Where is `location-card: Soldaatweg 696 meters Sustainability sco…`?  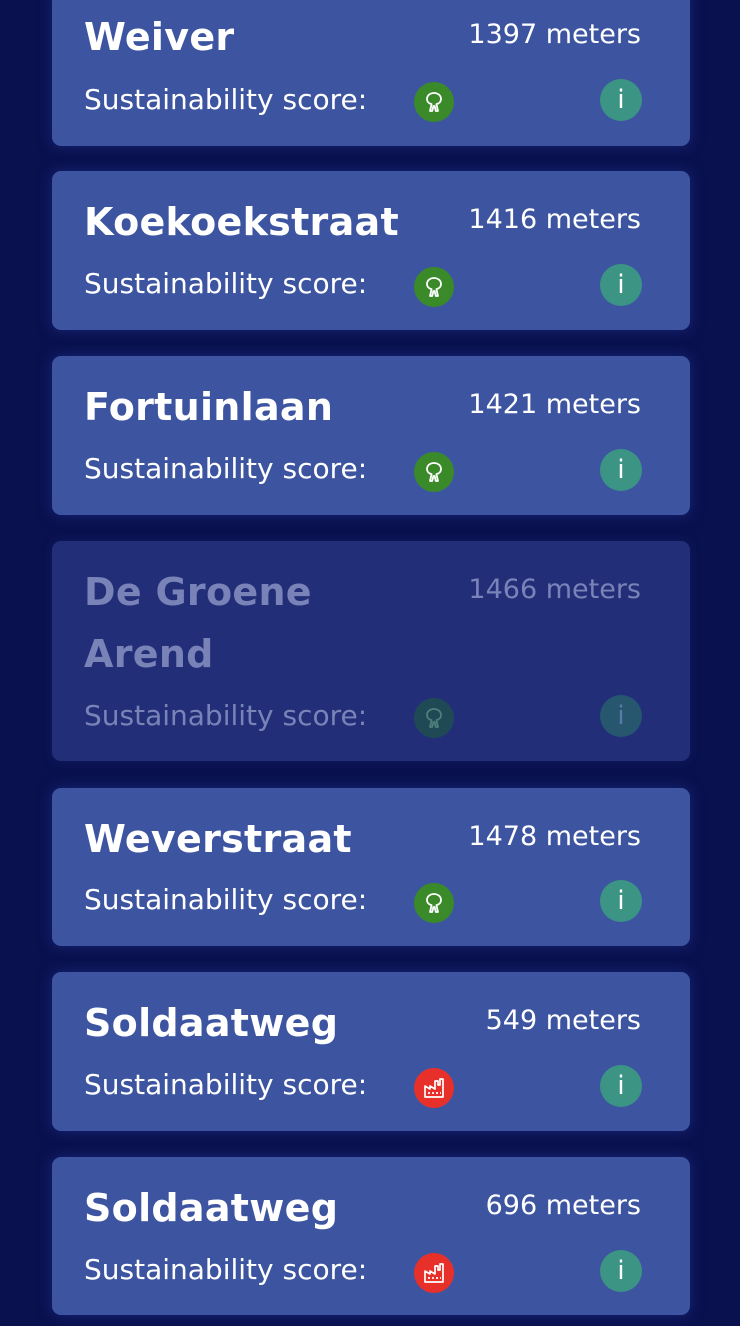
location-card: Soldaatweg 696 meters Sustainability sco… is located at coordinates (371, 1236).